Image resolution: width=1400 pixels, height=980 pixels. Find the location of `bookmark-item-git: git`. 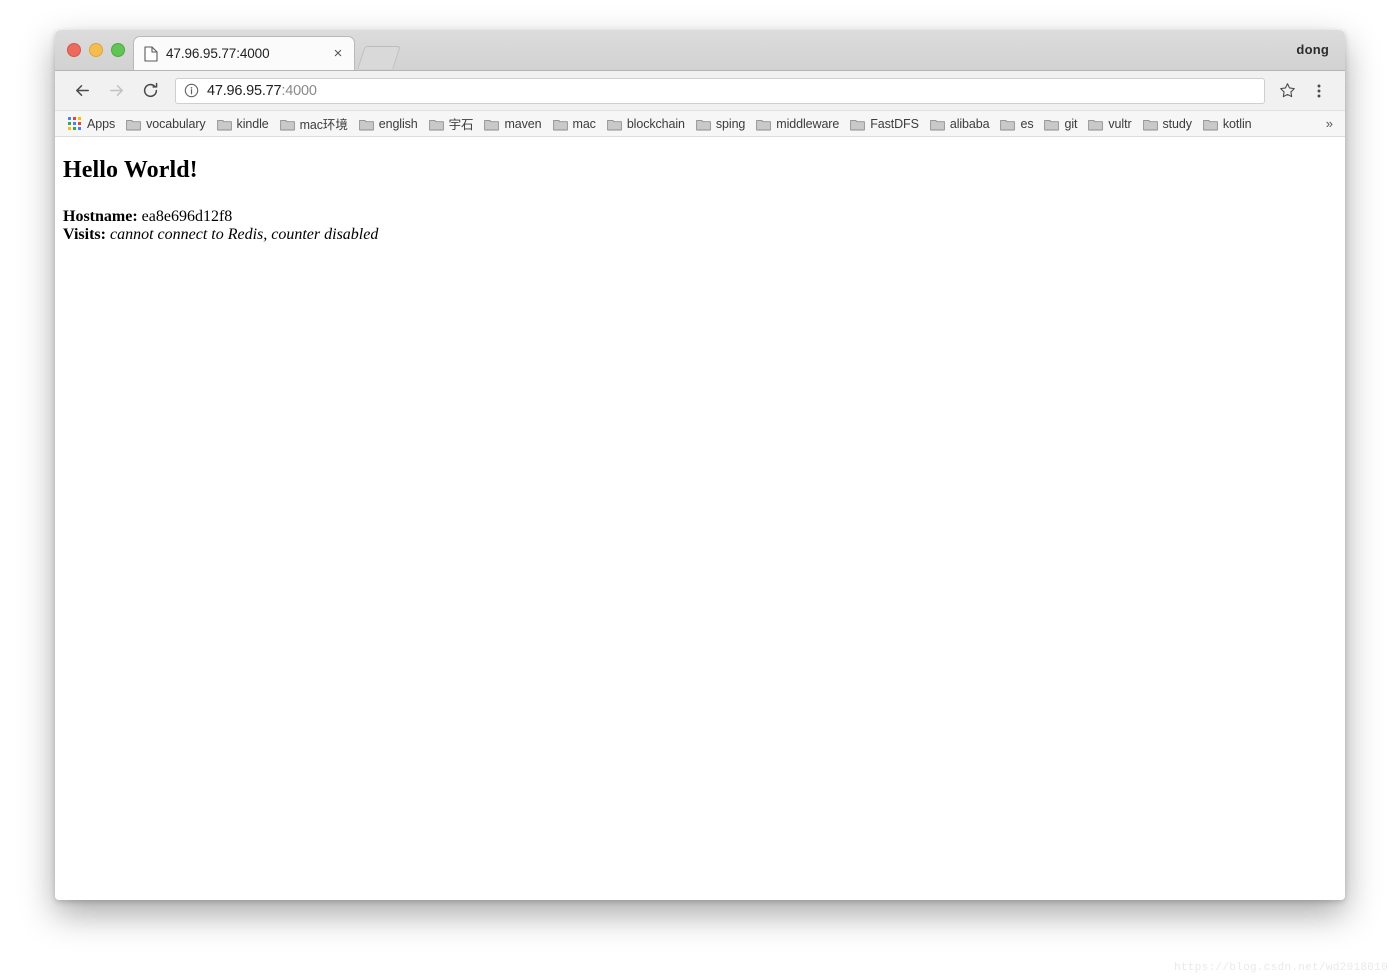

bookmark-item-git: git is located at coordinates (1060, 124).